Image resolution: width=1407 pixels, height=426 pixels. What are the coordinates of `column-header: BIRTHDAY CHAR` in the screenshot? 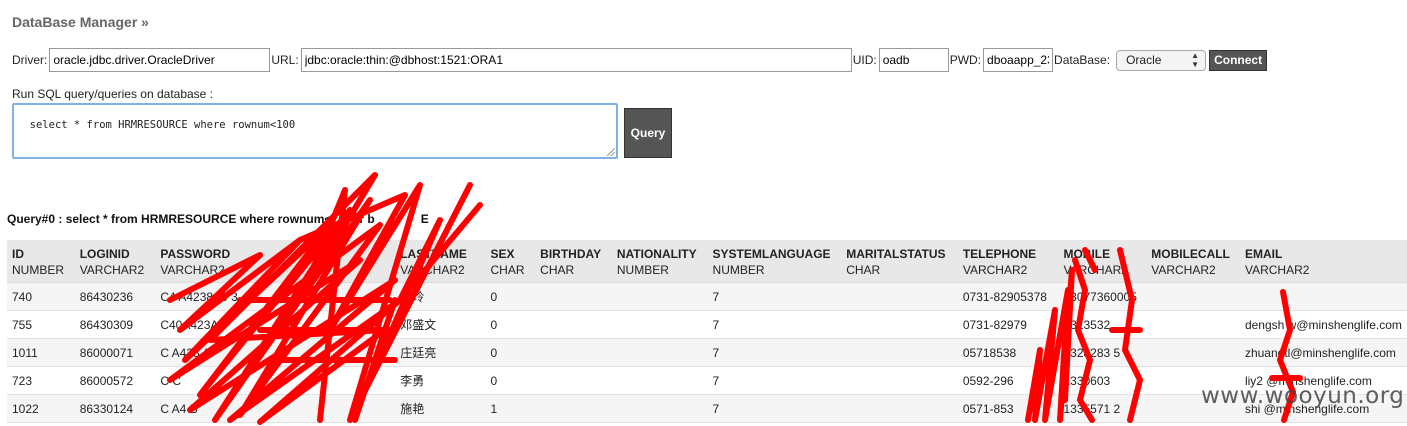 It's located at (573, 261).